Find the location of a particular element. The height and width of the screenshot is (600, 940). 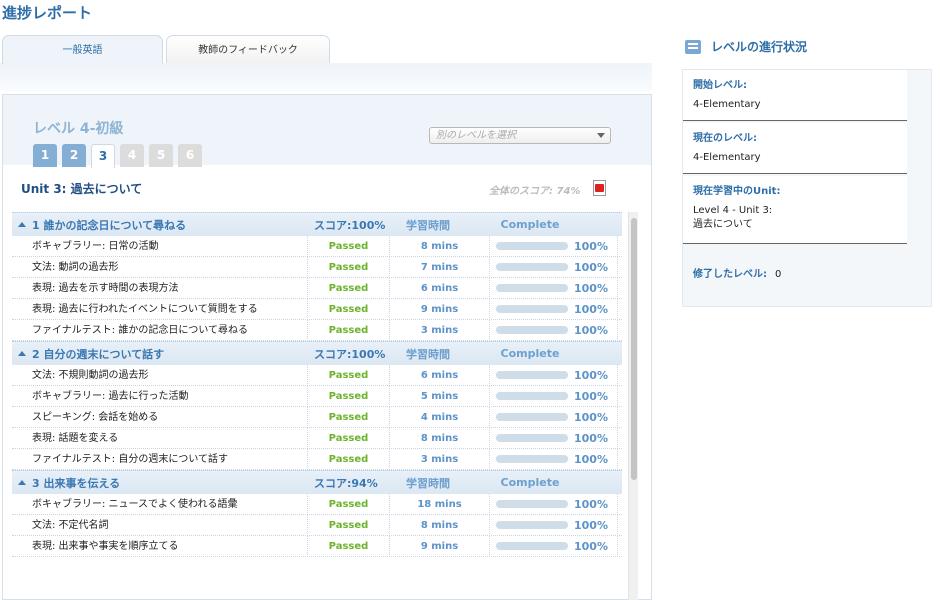

level-select-dropdown: 別のレベルを選択 is located at coordinates (520, 135).